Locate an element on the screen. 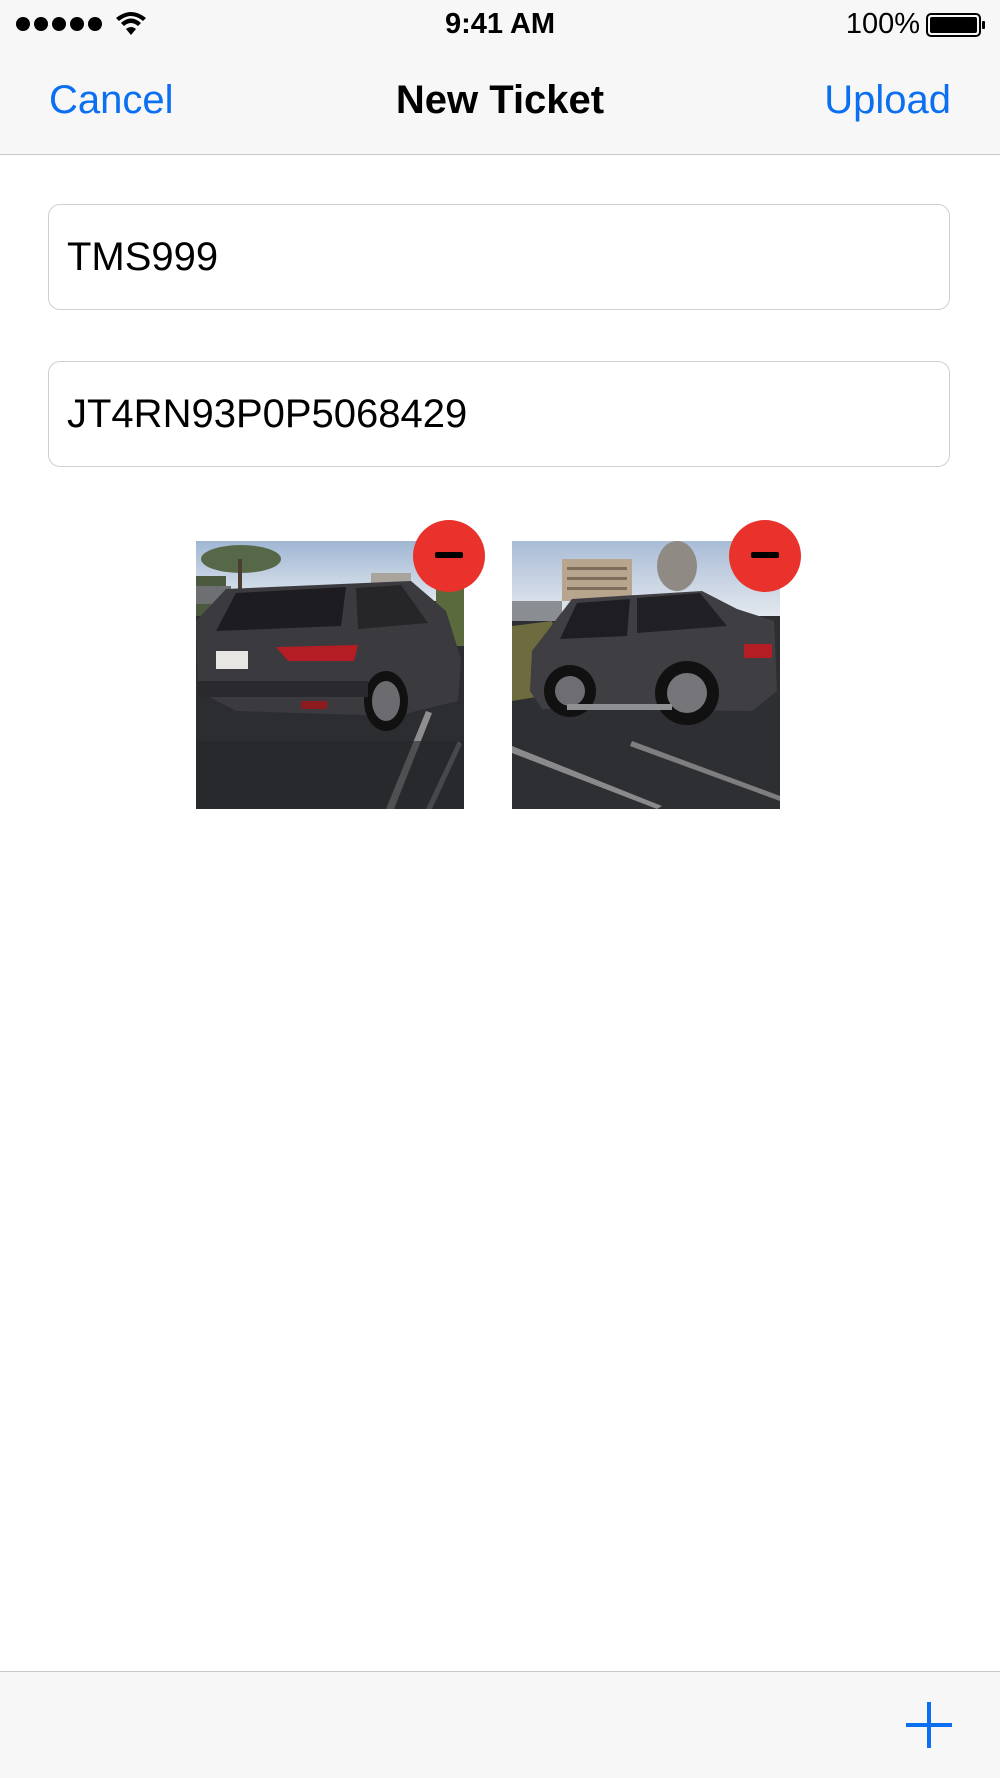 This screenshot has width=1000, height=1778. bottom-toolbar is located at coordinates (500, 1724).